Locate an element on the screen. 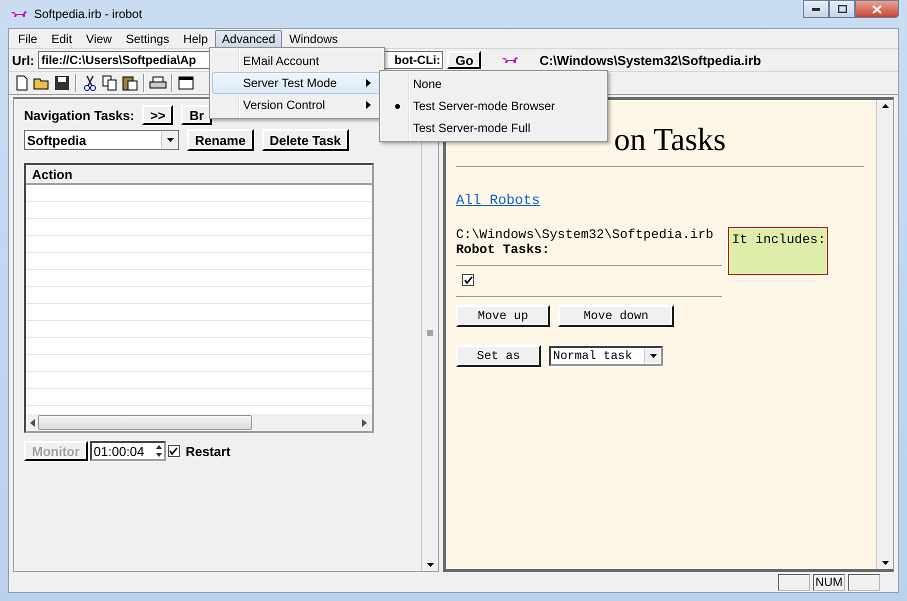 Image resolution: width=907 pixels, height=601 pixels. num-lock-indicator: NUM is located at coordinates (829, 582).